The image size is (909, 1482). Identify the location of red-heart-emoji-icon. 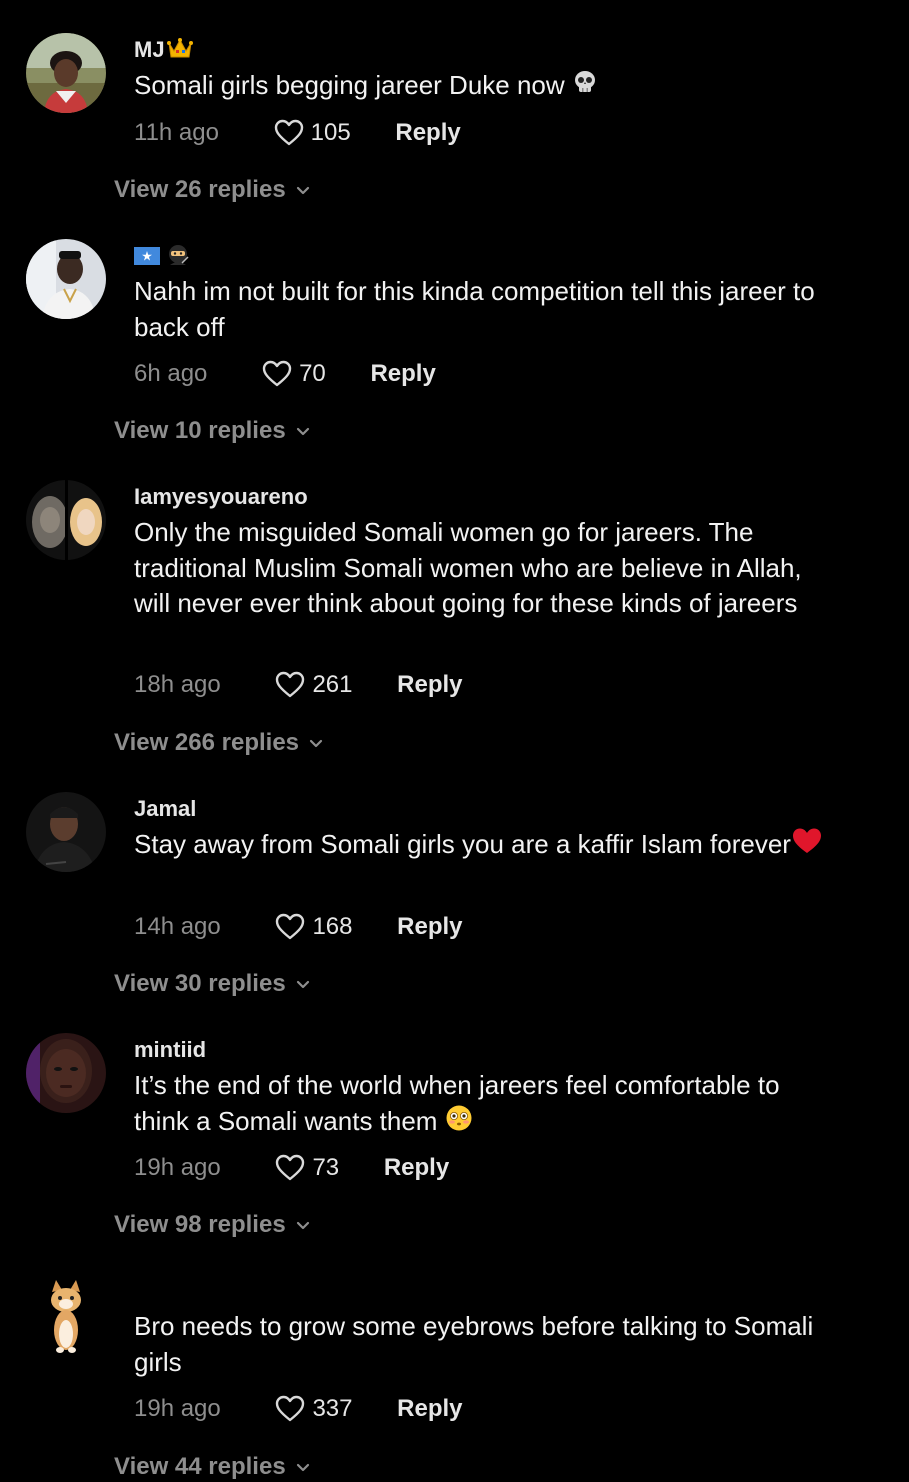
(807, 846).